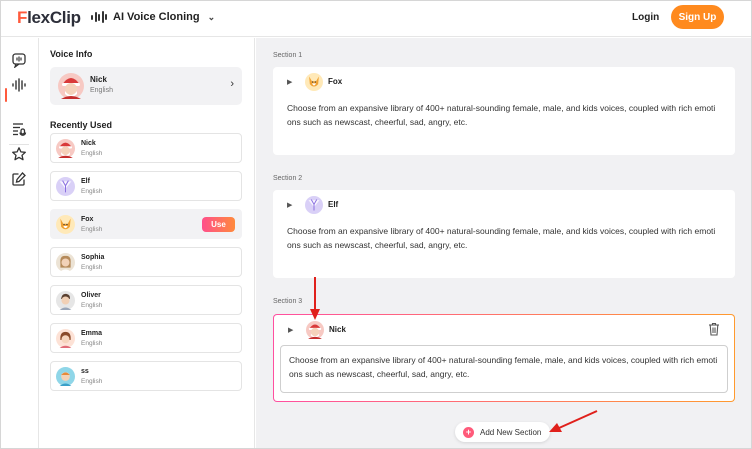 This screenshot has width=752, height=449. What do you see at coordinates (88, 143) in the screenshot?
I see `voice-name: Nick` at bounding box center [88, 143].